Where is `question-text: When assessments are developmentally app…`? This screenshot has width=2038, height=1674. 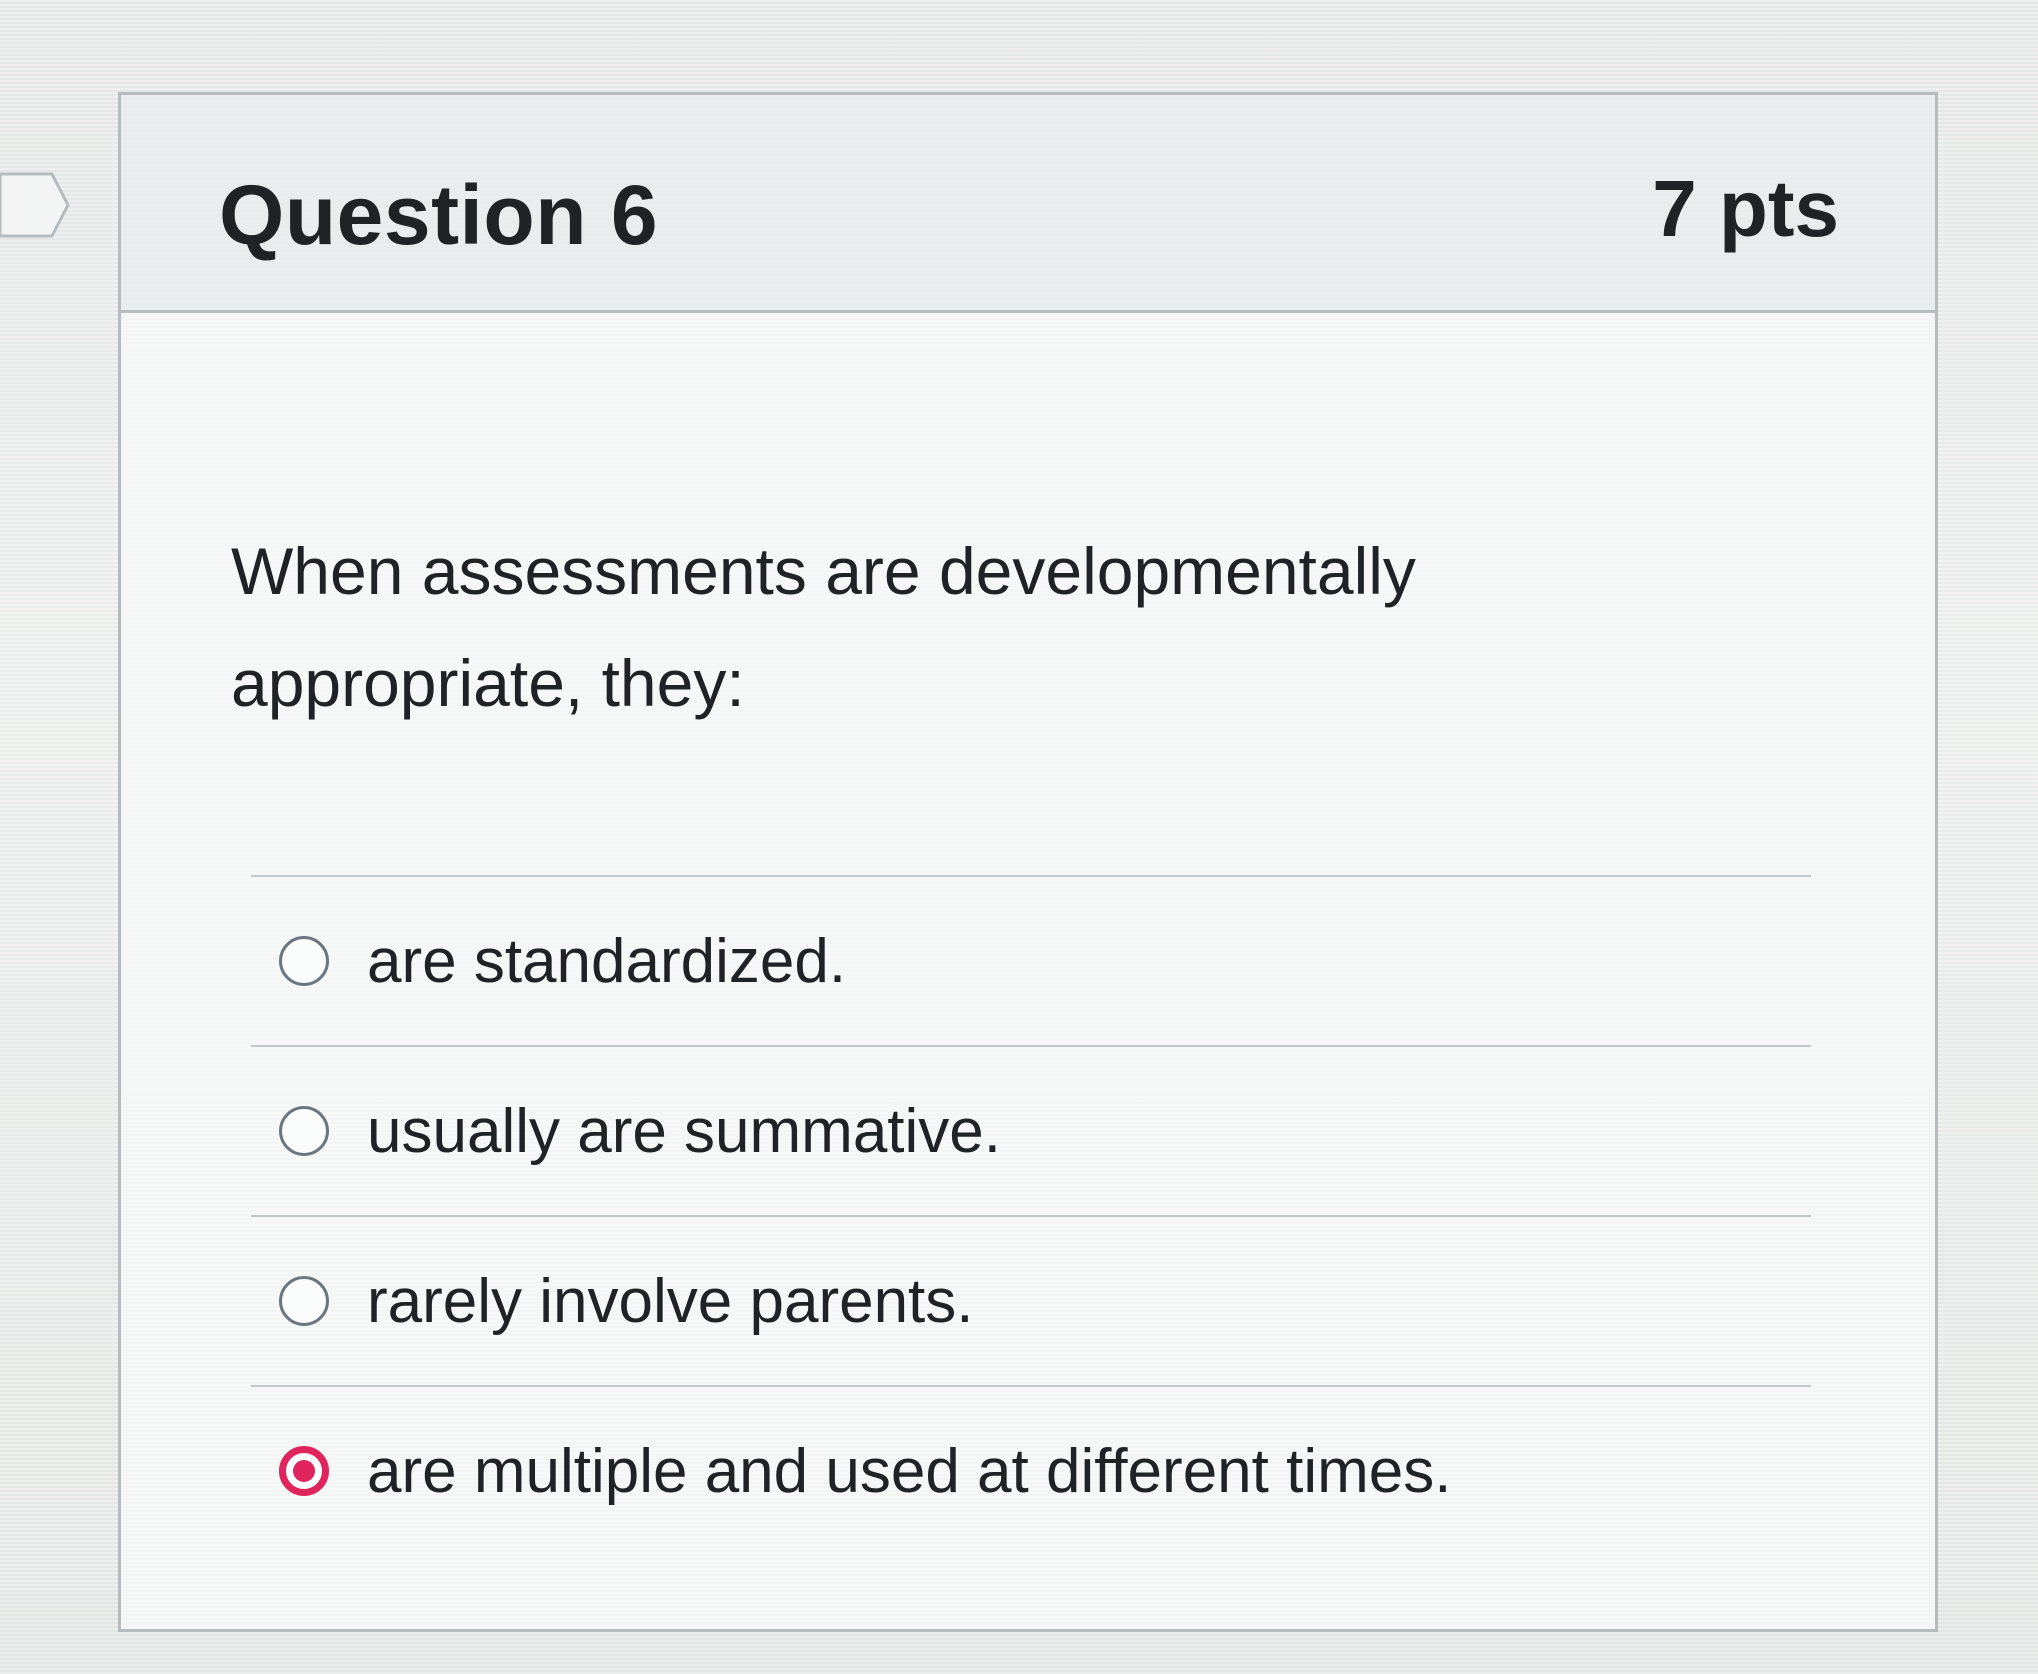
question-text: When assessments are developmentally app… is located at coordinates (823, 627).